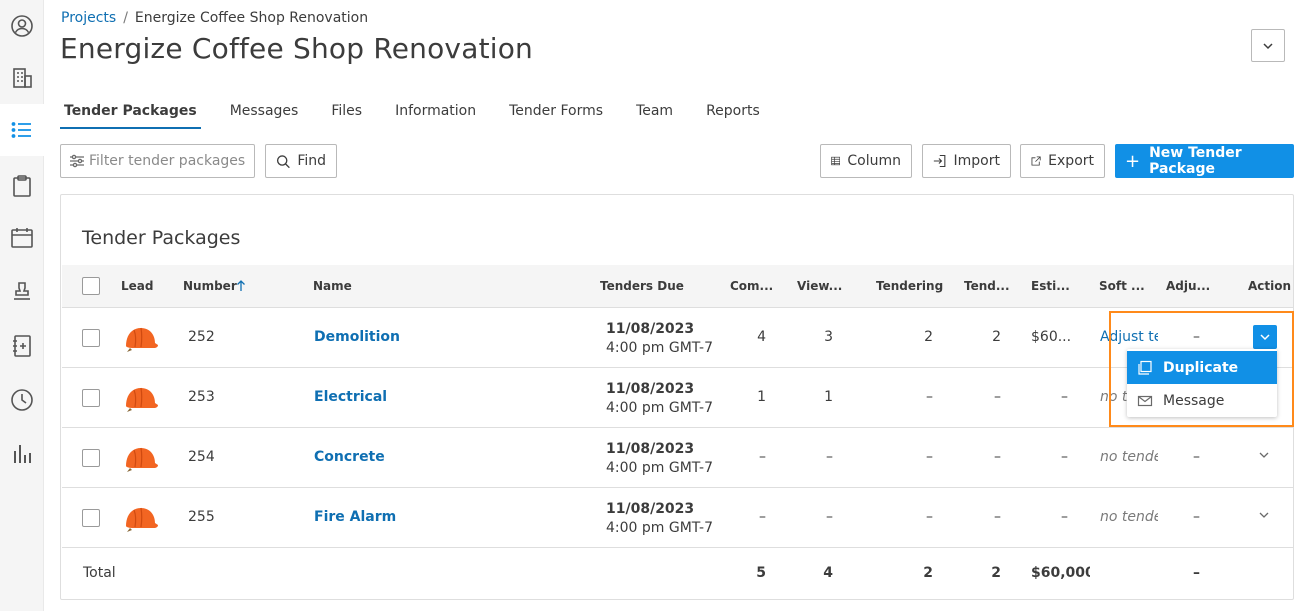 The width and height of the screenshot is (1305, 611). Describe the element at coordinates (1064, 397) in the screenshot. I see `estimate-value: –` at that location.